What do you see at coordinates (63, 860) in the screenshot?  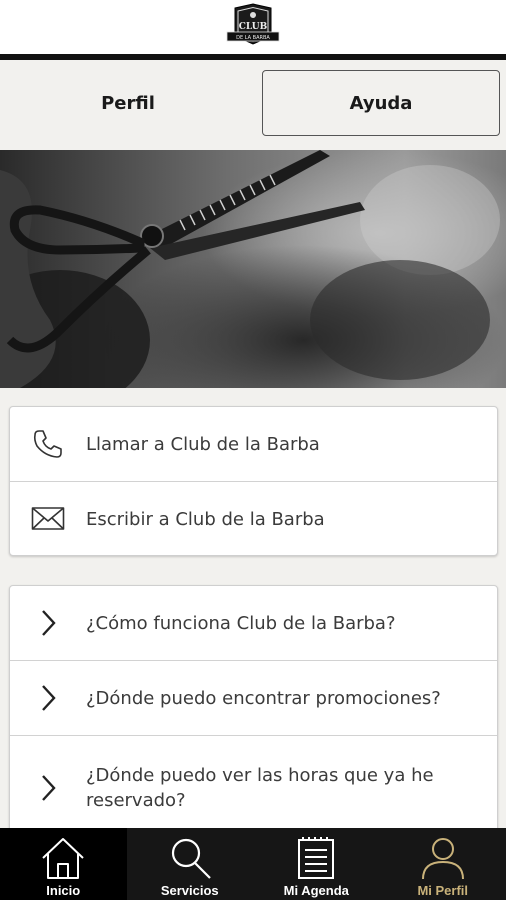 I see `home-icon` at bounding box center [63, 860].